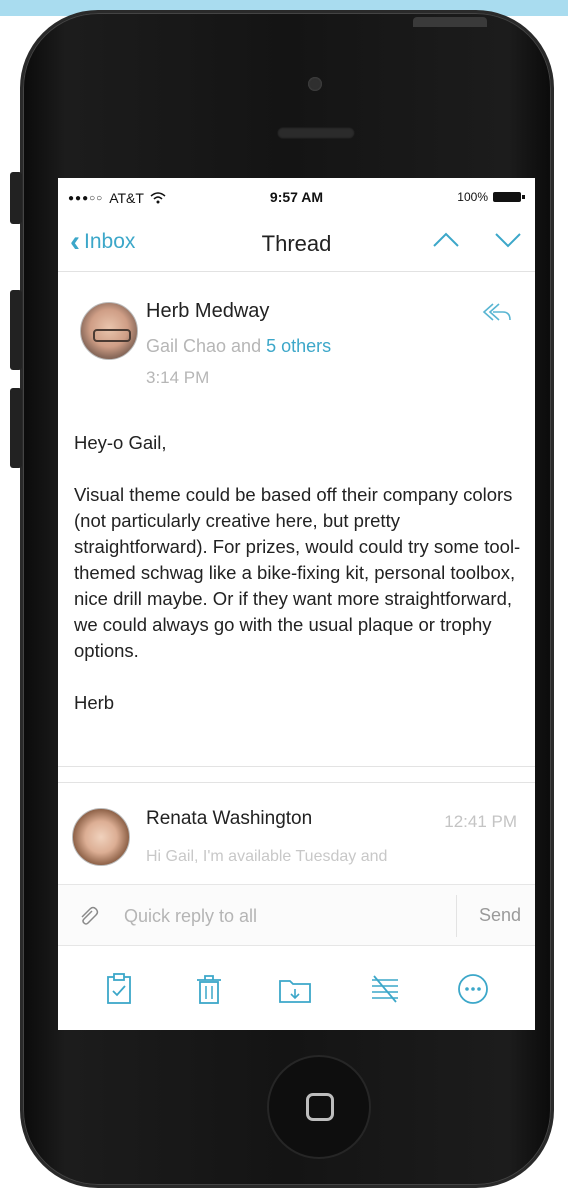 The image size is (568, 1192). Describe the element at coordinates (509, 197) in the screenshot. I see `battery-icon` at that location.